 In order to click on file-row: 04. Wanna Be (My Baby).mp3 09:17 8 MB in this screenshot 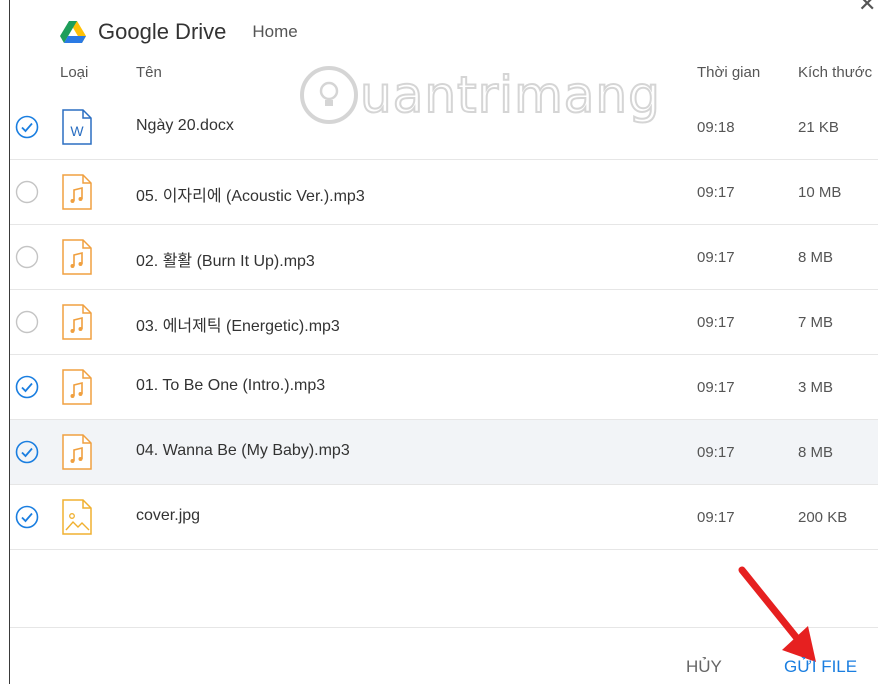, I will do `click(444, 452)`.